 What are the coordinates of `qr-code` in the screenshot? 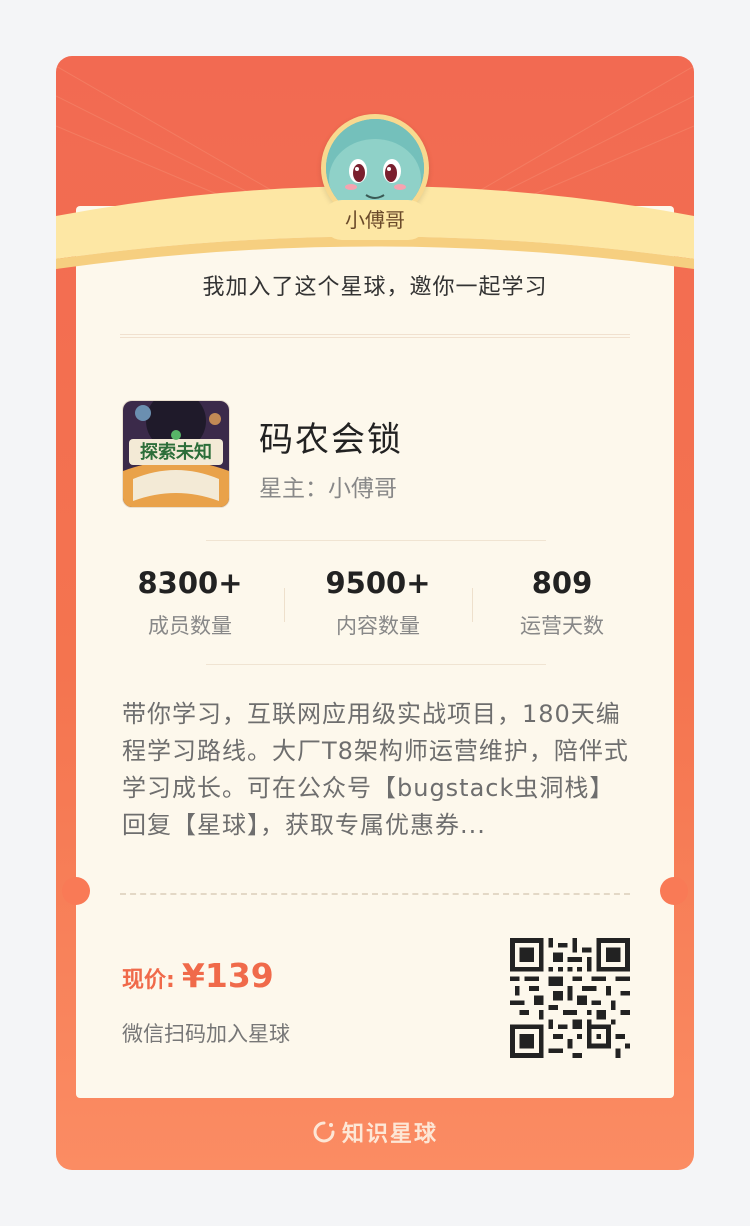 It's located at (570, 998).